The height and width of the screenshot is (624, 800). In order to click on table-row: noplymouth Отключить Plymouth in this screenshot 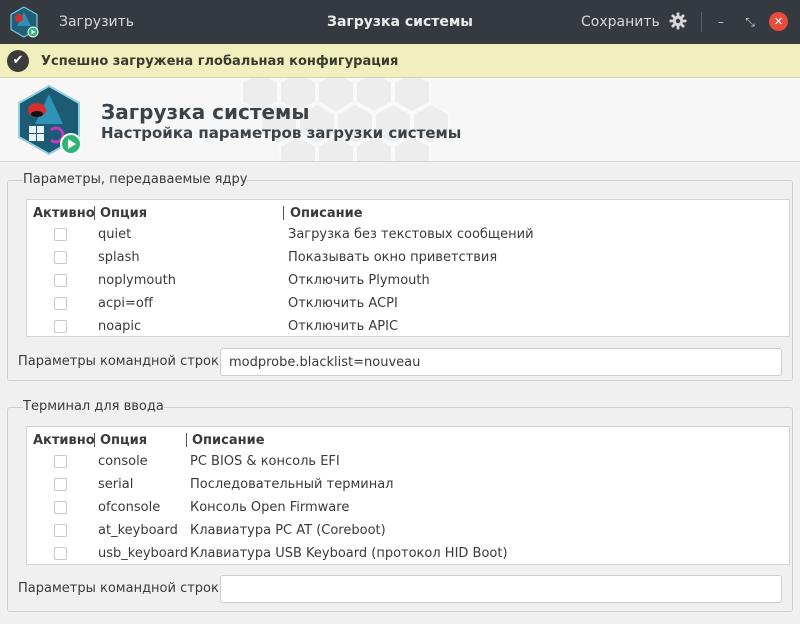, I will do `click(408, 281)`.